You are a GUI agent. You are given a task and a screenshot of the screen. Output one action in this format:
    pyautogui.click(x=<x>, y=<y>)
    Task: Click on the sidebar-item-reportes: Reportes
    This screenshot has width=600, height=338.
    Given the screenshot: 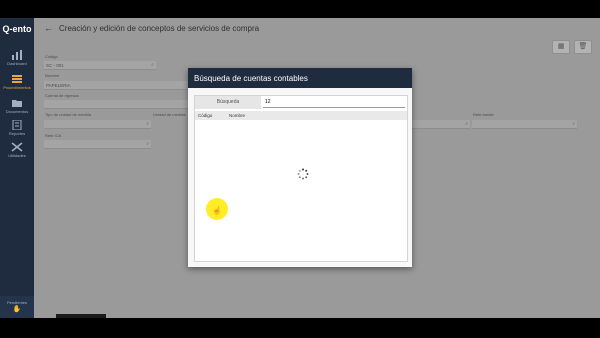 What is the action you would take?
    pyautogui.click(x=17, y=128)
    